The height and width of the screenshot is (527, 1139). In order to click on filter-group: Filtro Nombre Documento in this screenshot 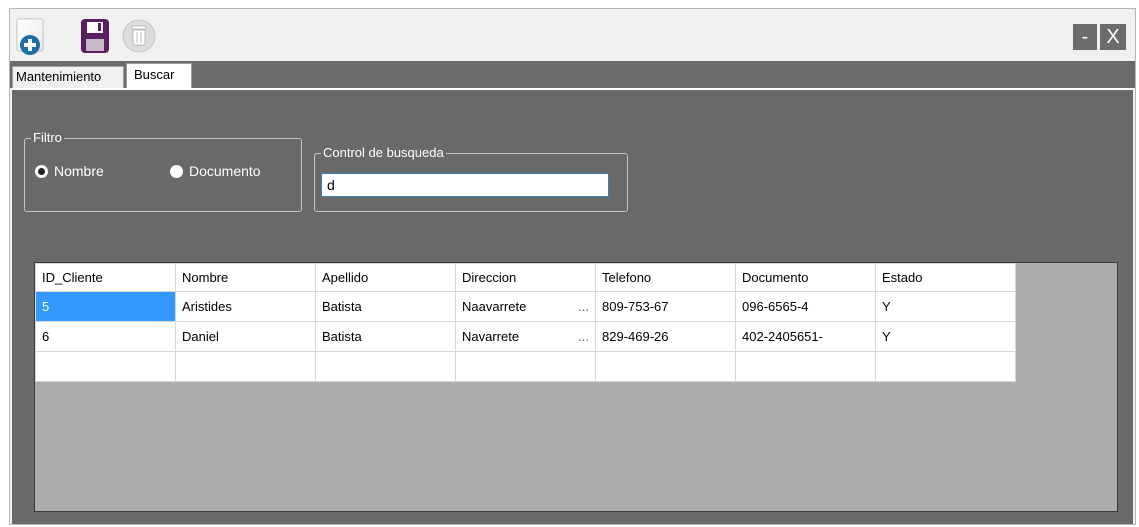, I will do `click(163, 171)`.